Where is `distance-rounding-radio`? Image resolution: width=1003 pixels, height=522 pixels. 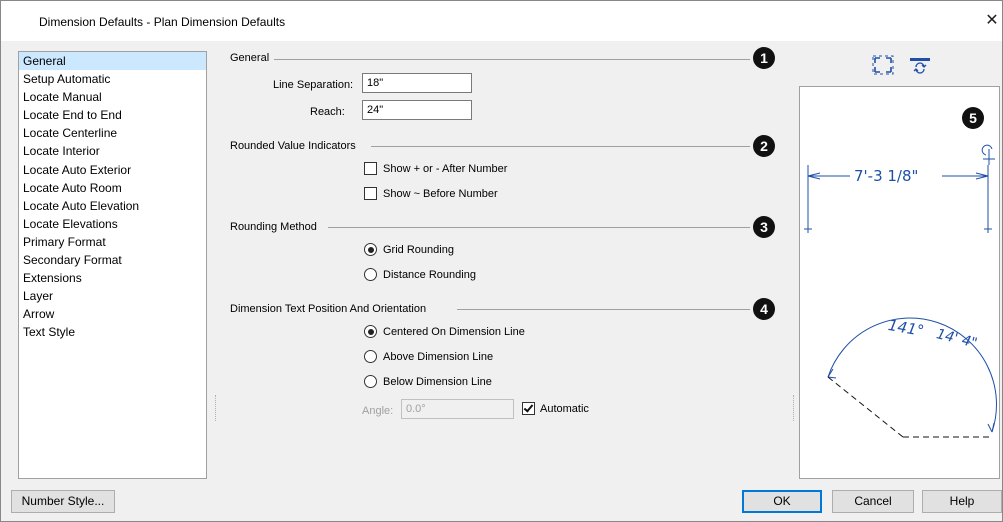 distance-rounding-radio is located at coordinates (370, 274).